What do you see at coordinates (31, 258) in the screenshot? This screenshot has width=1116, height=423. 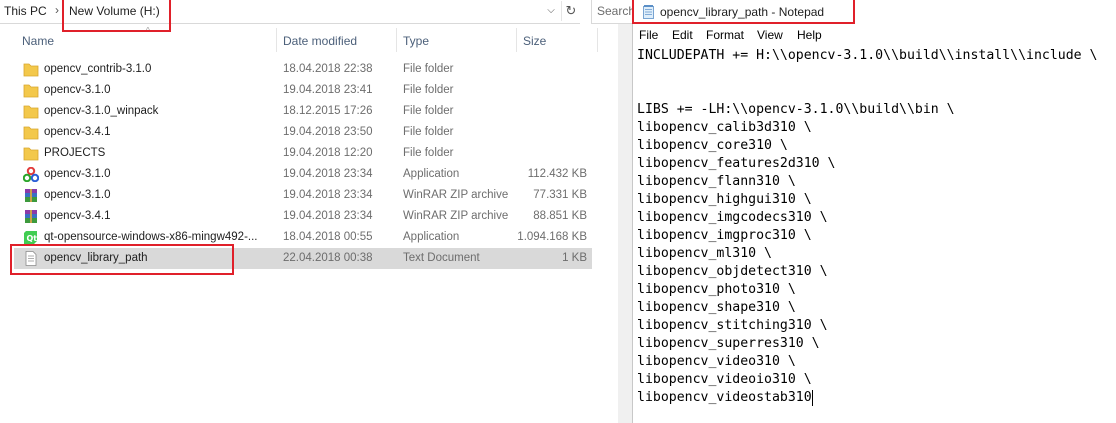 I see `text-document-icon` at bounding box center [31, 258].